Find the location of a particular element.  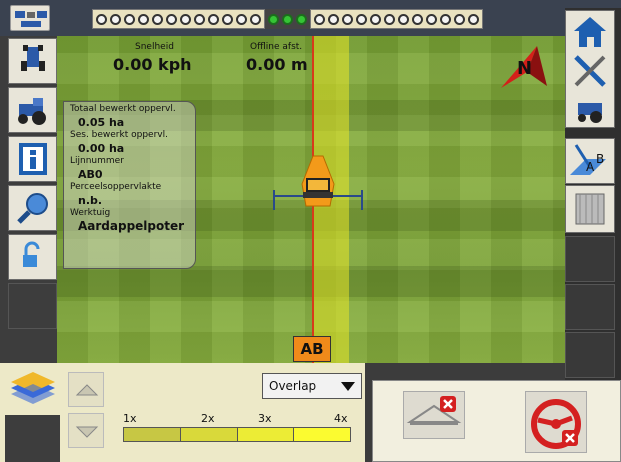

sections-off-icon is located at coordinates (434, 410).